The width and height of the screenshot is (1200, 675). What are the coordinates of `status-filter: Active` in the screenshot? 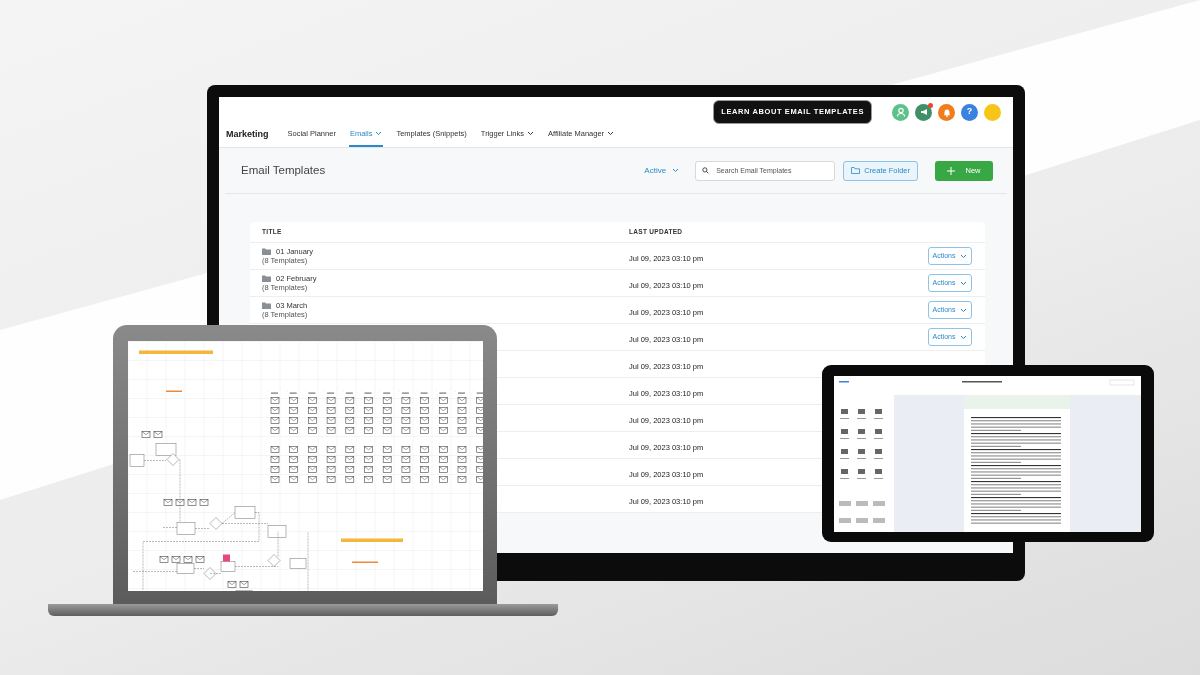 It's located at (662, 170).